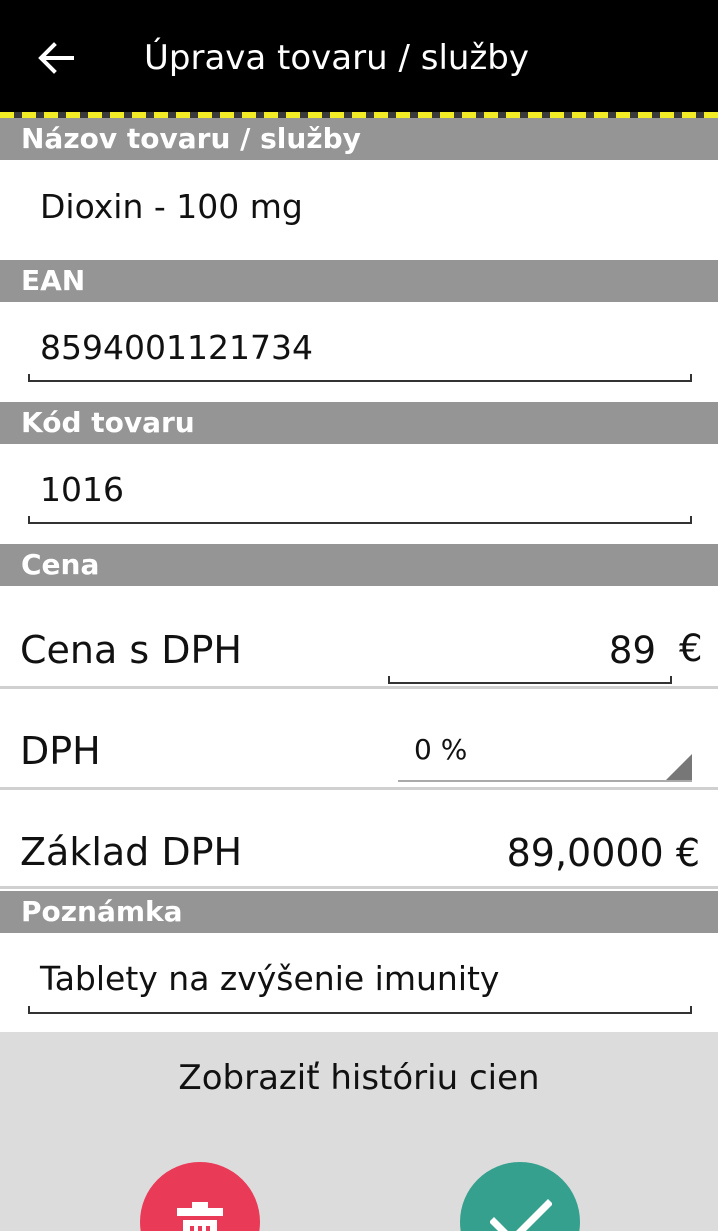 The height and width of the screenshot is (1231, 718). What do you see at coordinates (270, 978) in the screenshot?
I see `note-value: Tablety na zvýšenie imunity` at bounding box center [270, 978].